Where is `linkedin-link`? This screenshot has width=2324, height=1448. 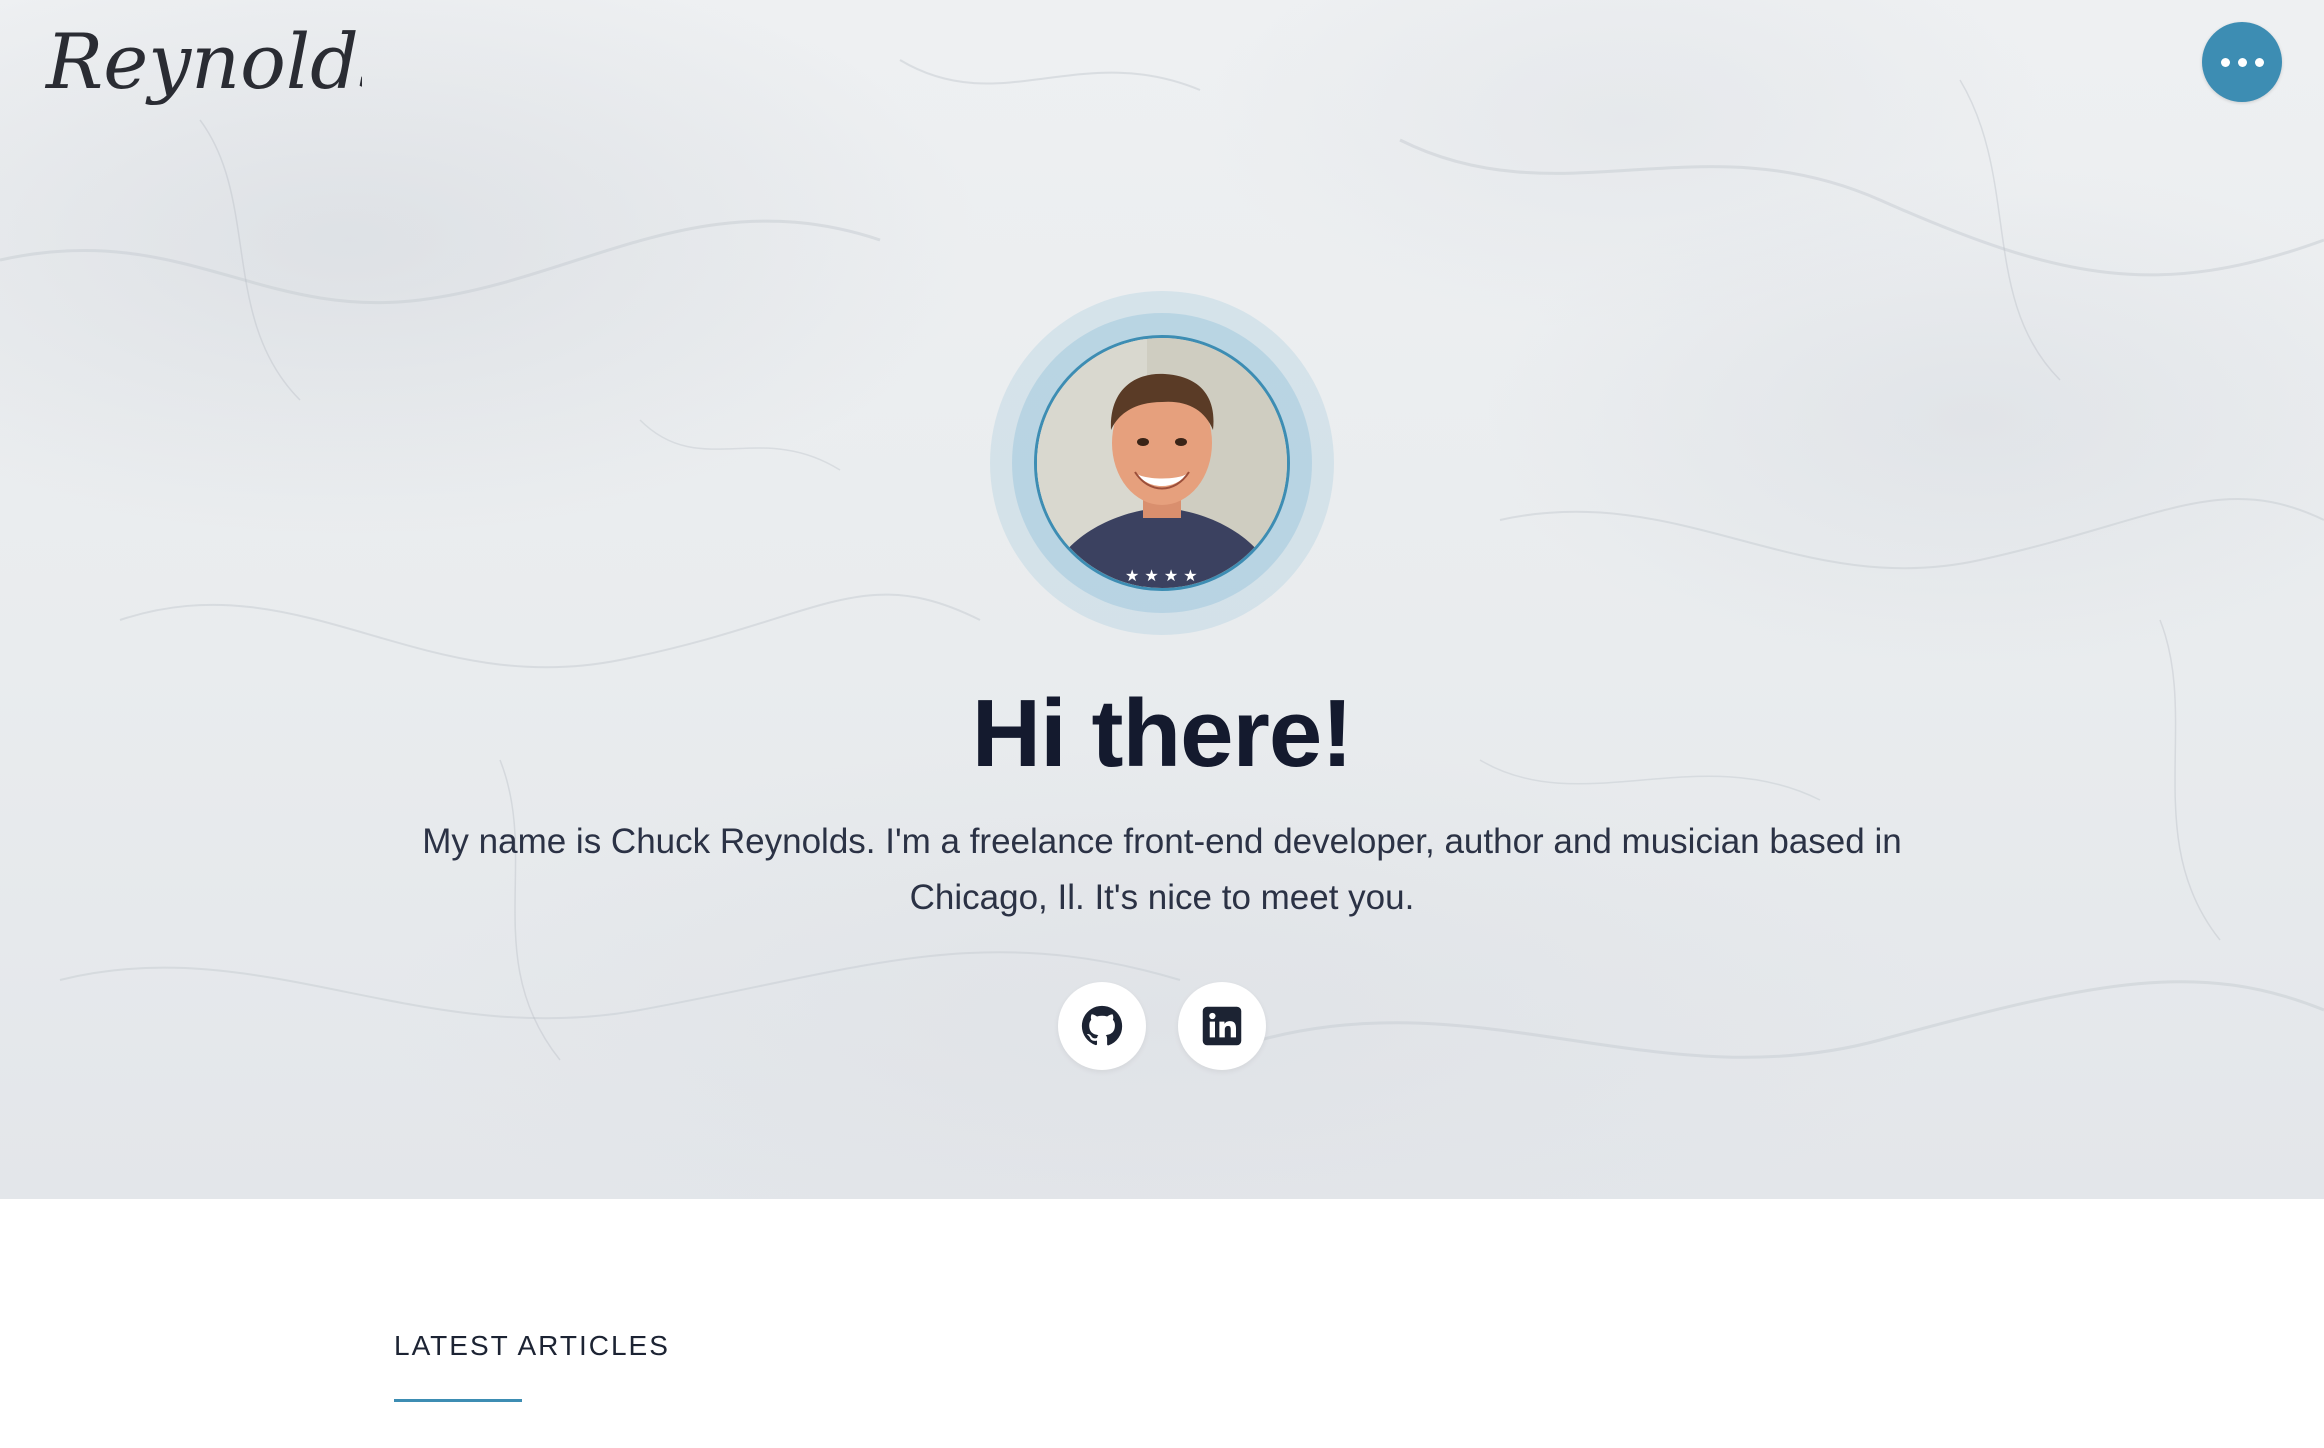
linkedin-link is located at coordinates (1222, 1026).